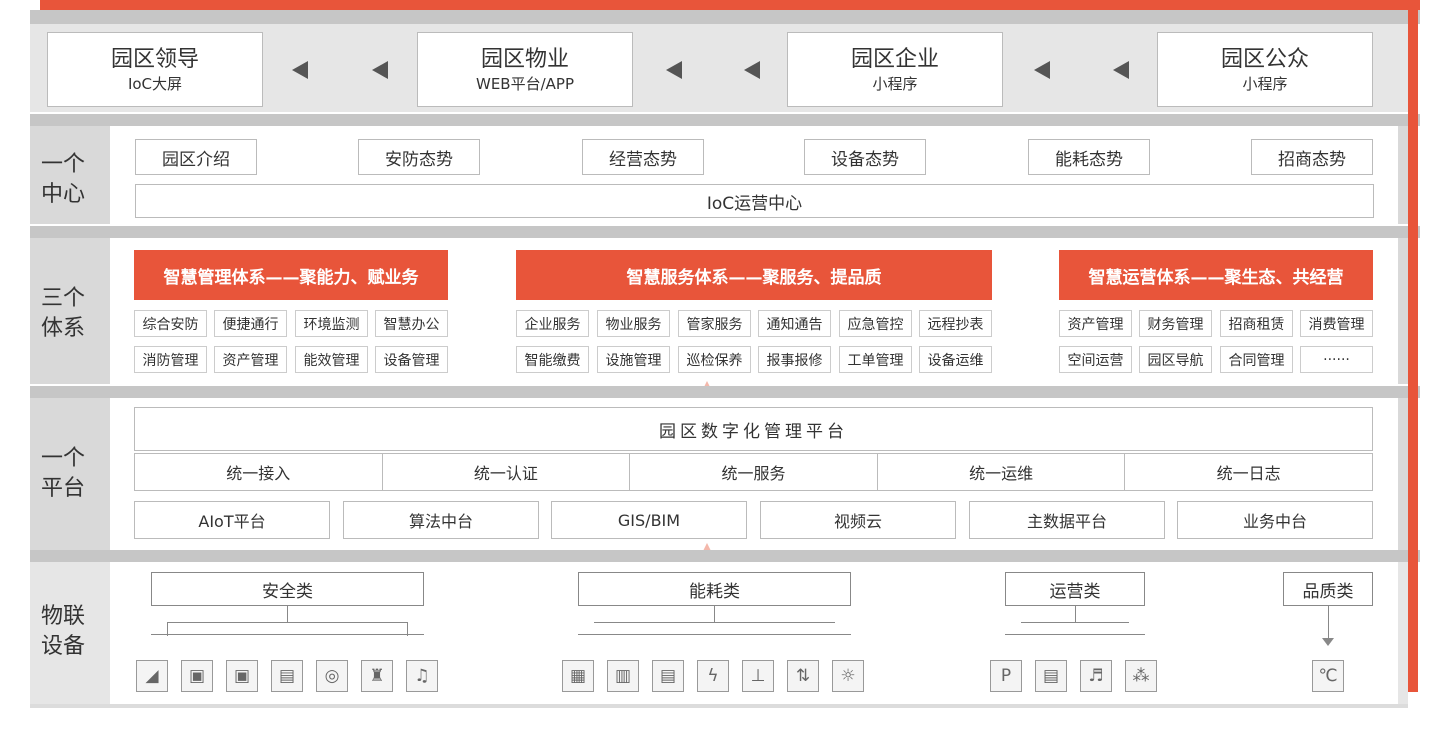 The width and height of the screenshot is (1450, 732). I want to click on platform-module: AIoT平台, so click(232, 520).